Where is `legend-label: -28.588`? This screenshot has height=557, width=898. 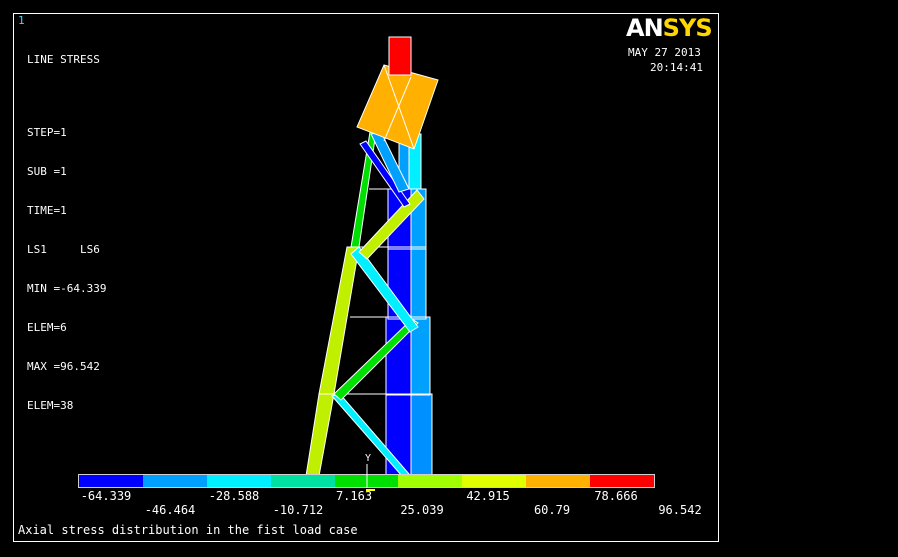 legend-label: -28.588 is located at coordinates (234, 496).